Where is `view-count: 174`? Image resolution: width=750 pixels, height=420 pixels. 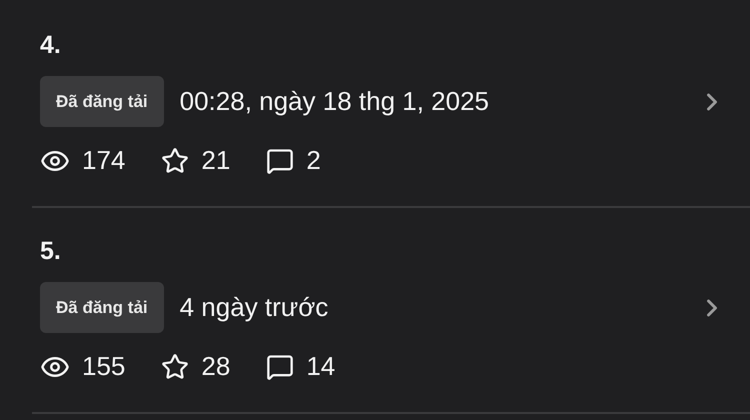
view-count: 174 is located at coordinates (104, 160).